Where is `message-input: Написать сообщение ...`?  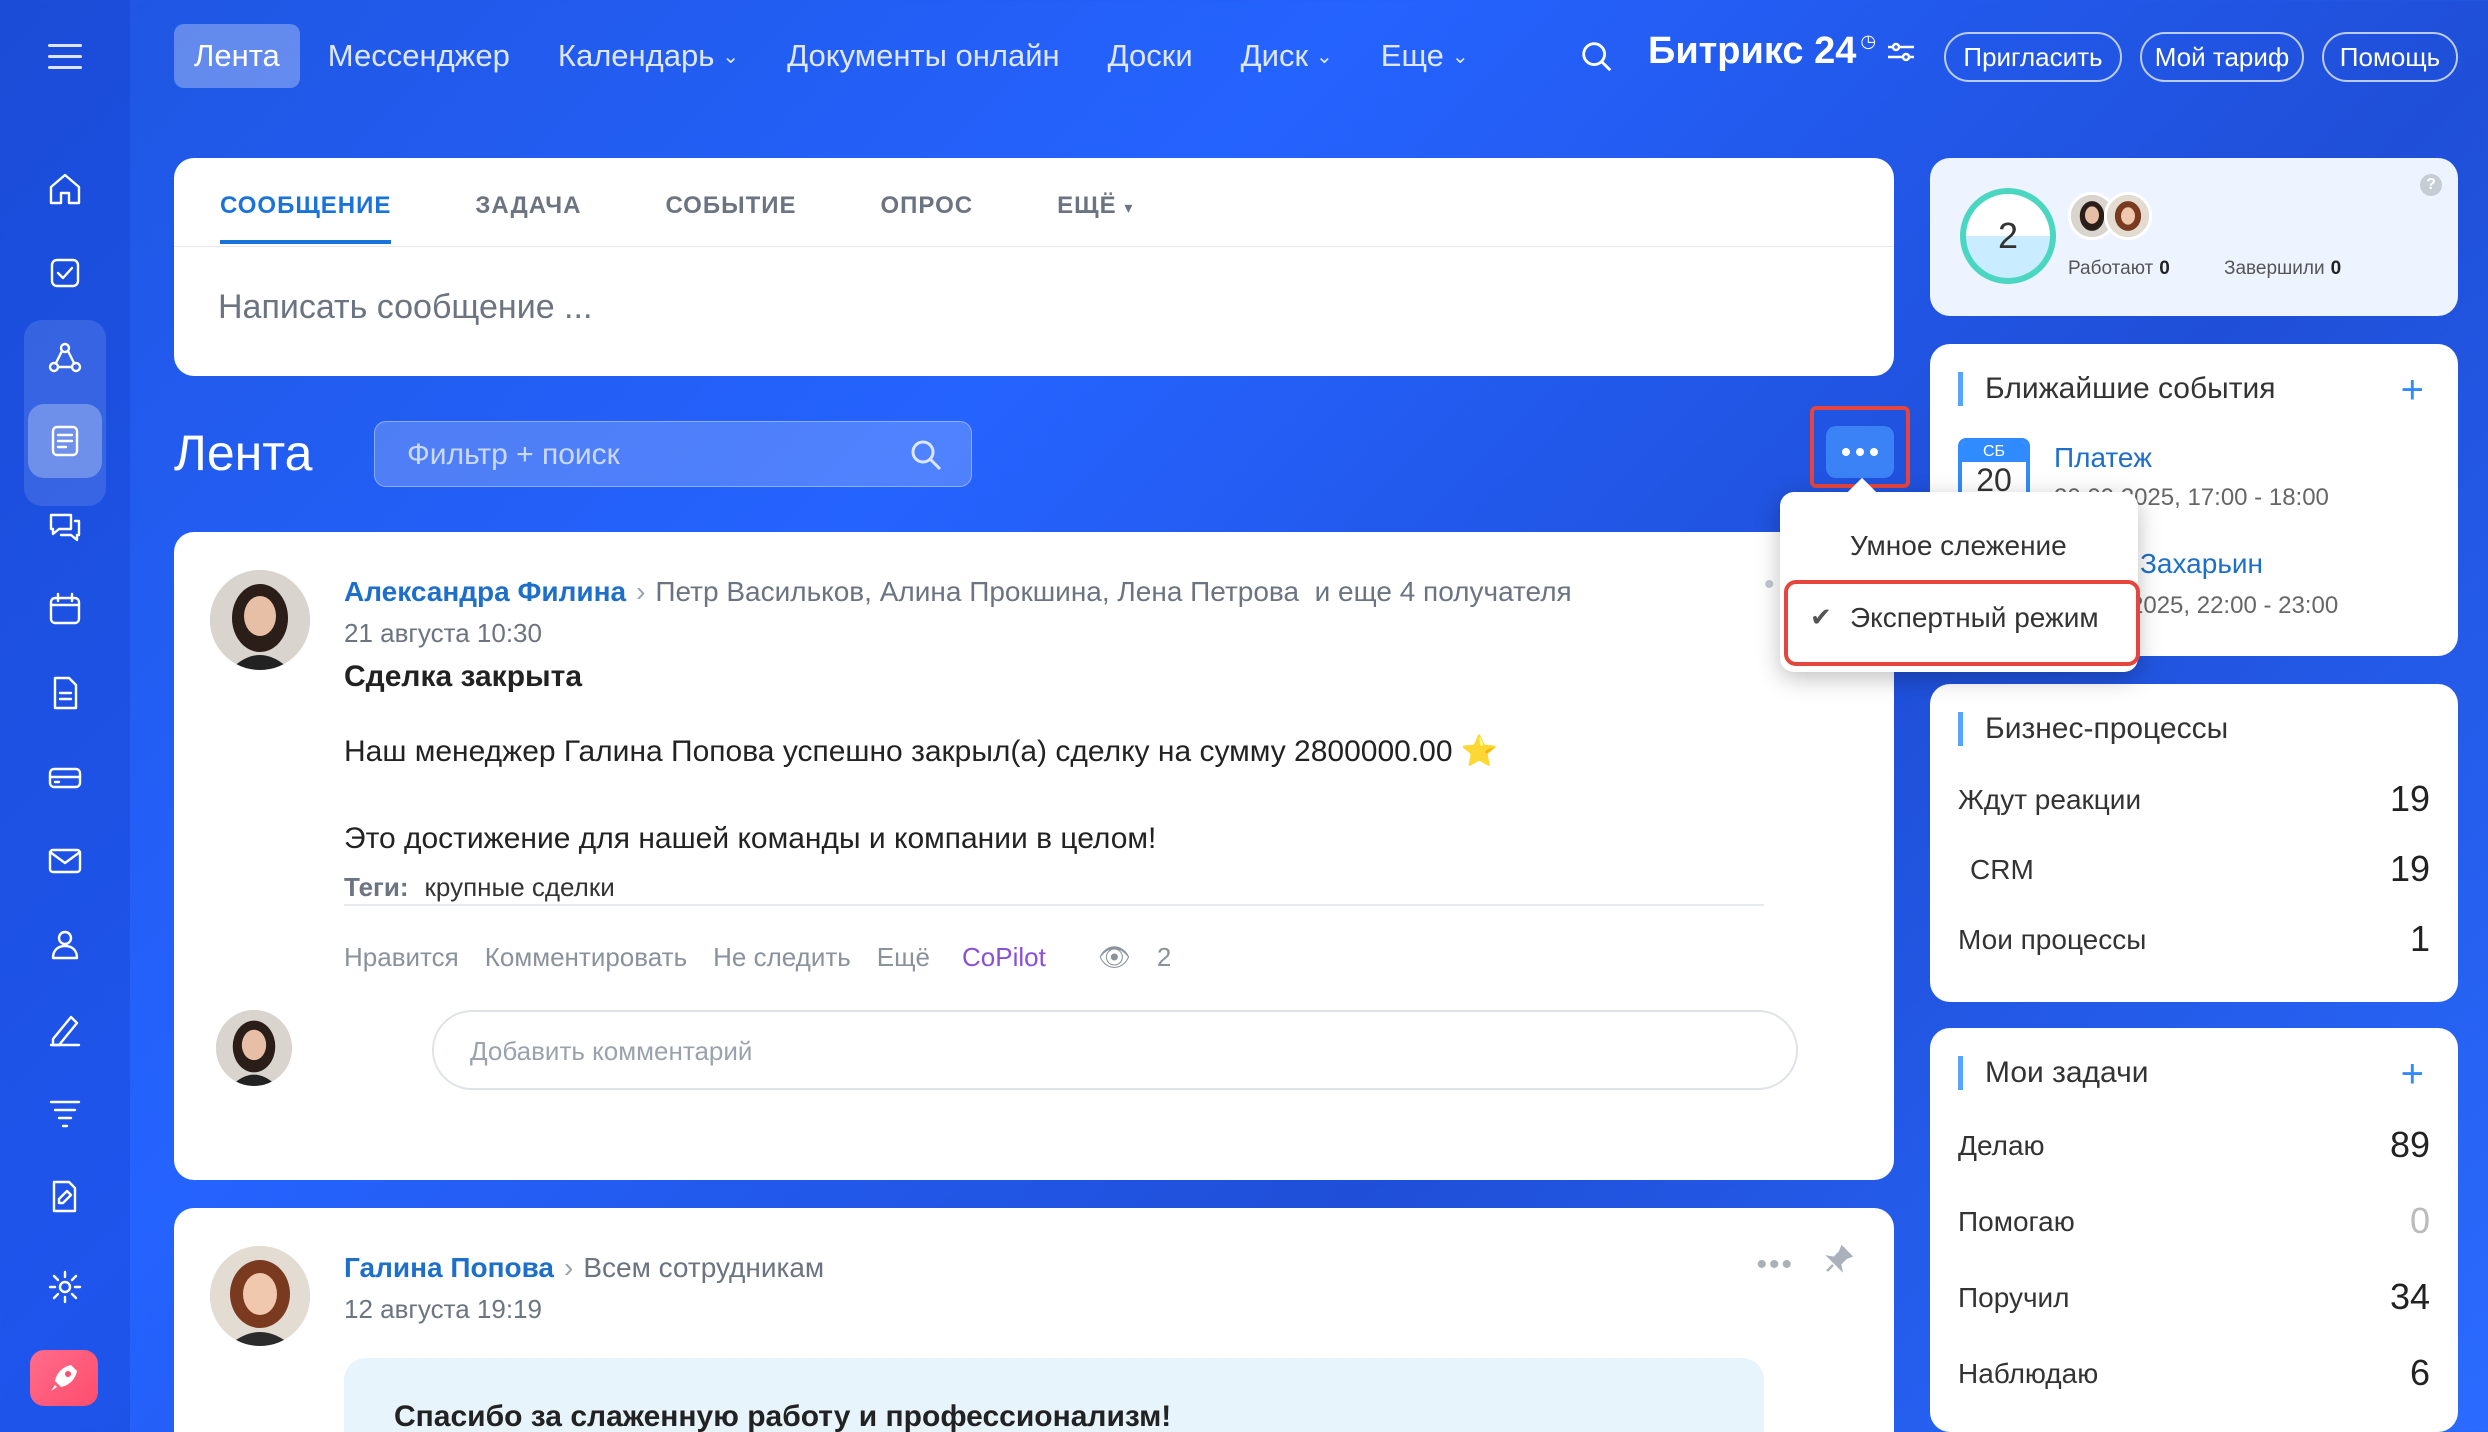
message-input: Написать сообщение ... is located at coordinates (405, 307).